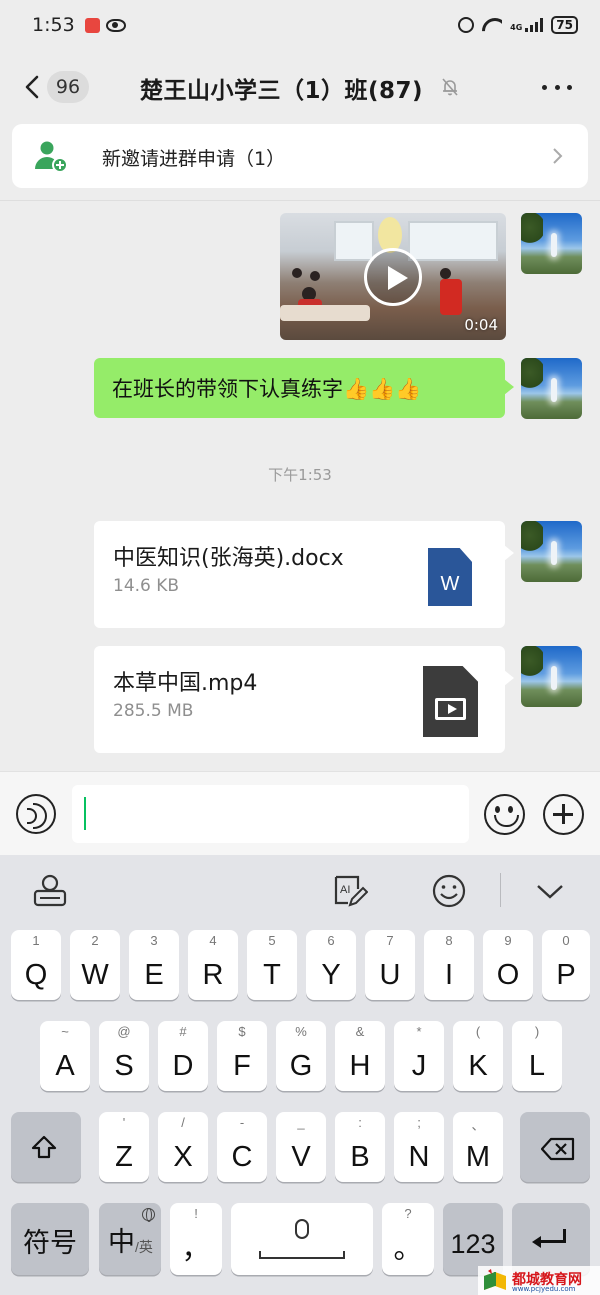 The image size is (600, 1295). Describe the element at coordinates (95, 965) in the screenshot. I see `key-w: 2W` at that location.